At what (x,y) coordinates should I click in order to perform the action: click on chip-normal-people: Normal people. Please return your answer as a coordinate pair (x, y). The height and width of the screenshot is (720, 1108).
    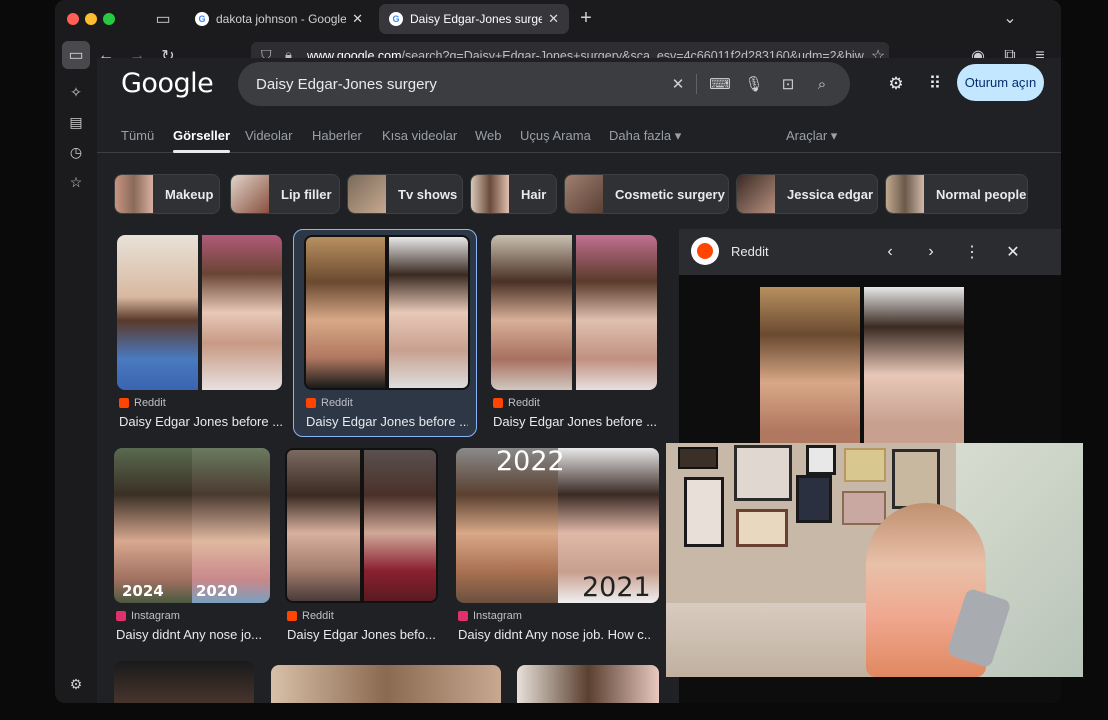
    Looking at the image, I should click on (956, 194).